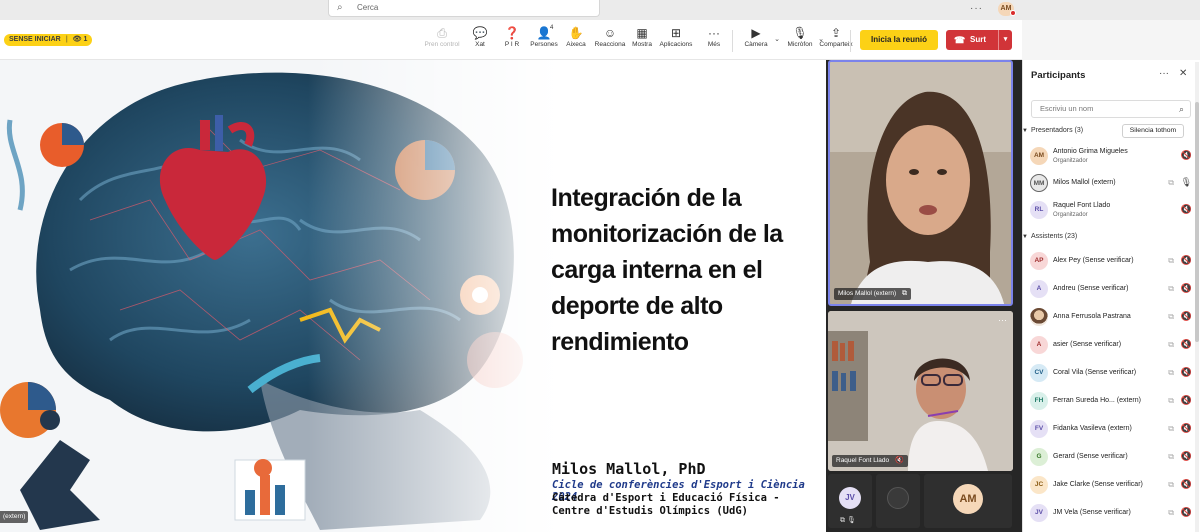 The image size is (1200, 532). What do you see at coordinates (1111, 290) in the screenshot?
I see `attendee-row: A Andreu (Sense verificar) ⧉ 🔇` at bounding box center [1111, 290].